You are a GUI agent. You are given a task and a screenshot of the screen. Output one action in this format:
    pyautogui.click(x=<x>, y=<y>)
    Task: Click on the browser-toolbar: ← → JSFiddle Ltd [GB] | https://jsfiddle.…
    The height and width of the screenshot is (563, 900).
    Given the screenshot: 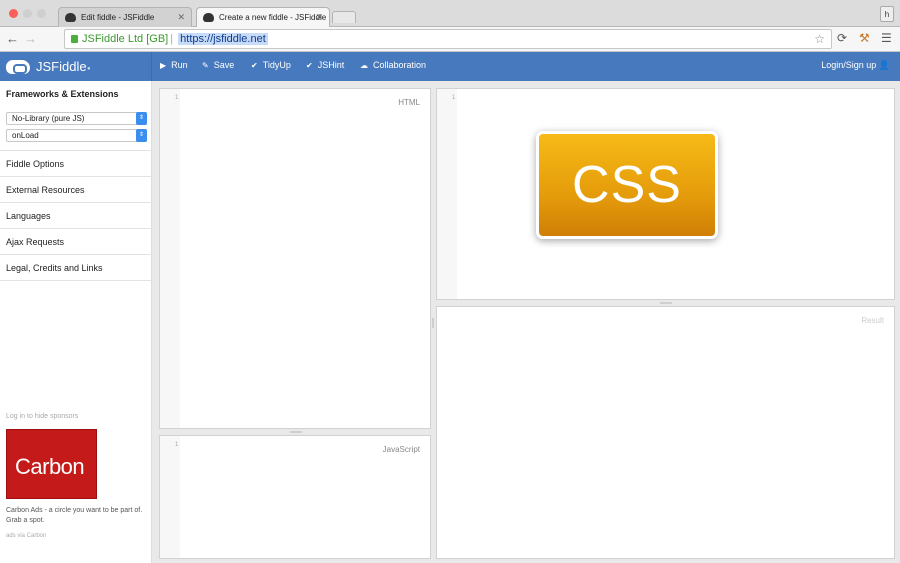 What is the action you would take?
    pyautogui.click(x=450, y=39)
    